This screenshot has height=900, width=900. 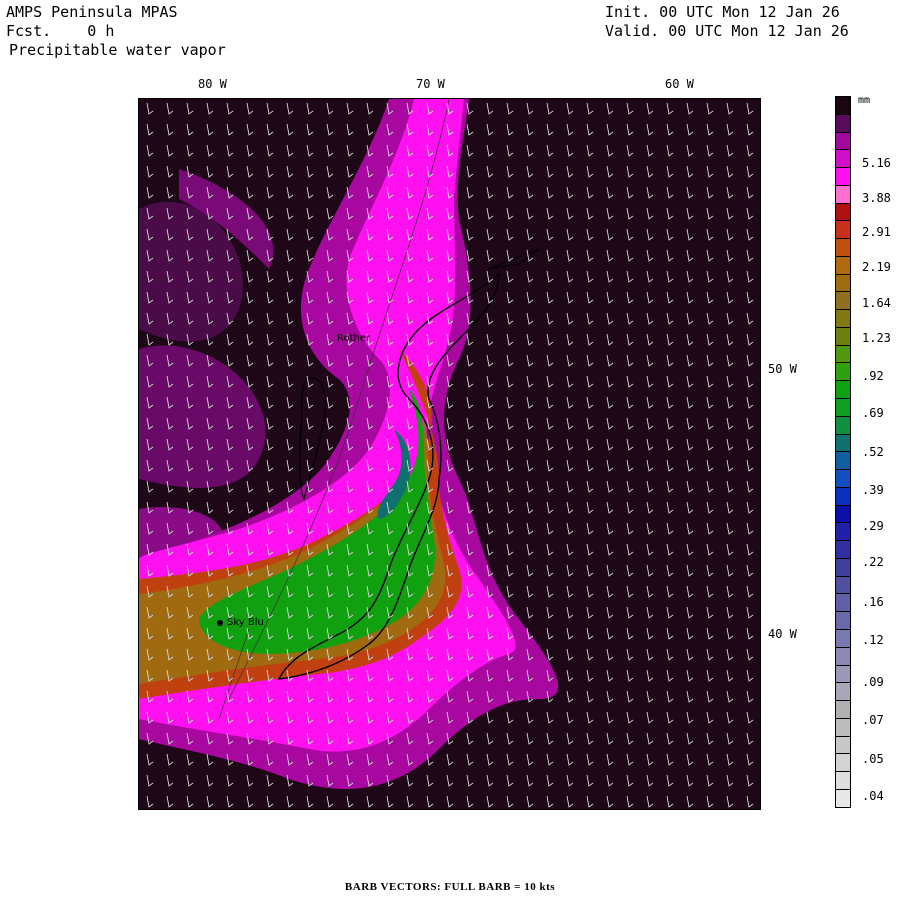 What do you see at coordinates (212, 84) in the screenshot?
I see `lon-label-80w: 80 W` at bounding box center [212, 84].